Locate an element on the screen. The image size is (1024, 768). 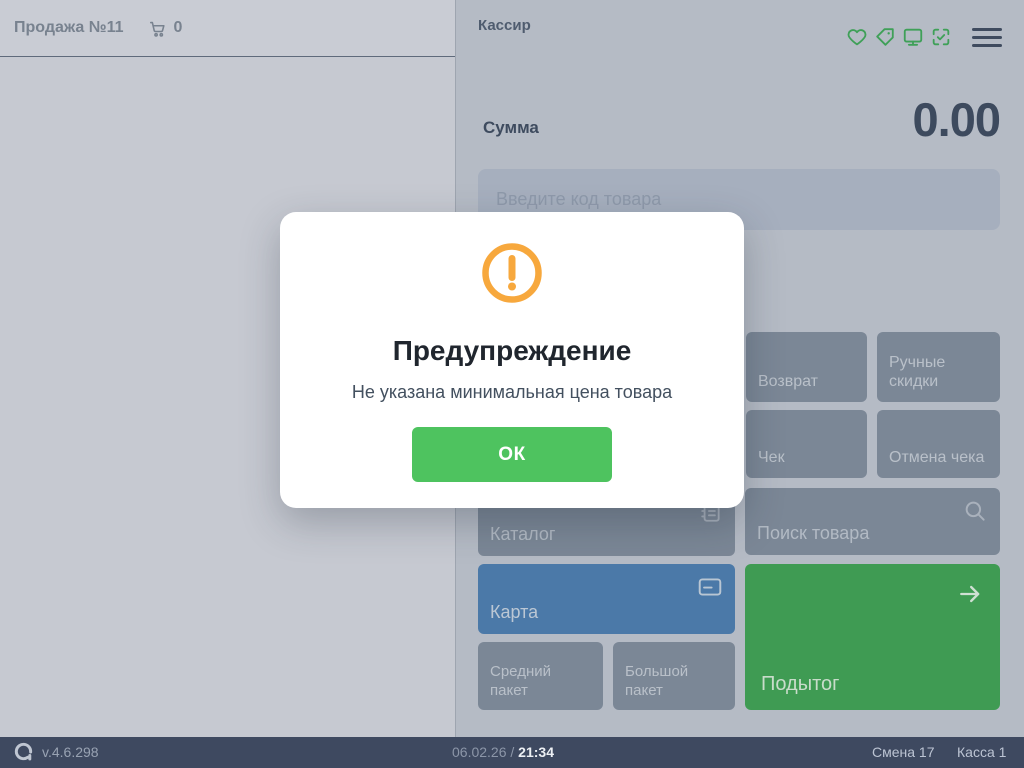
warning-title: Предупреждение is located at coordinates (512, 350).